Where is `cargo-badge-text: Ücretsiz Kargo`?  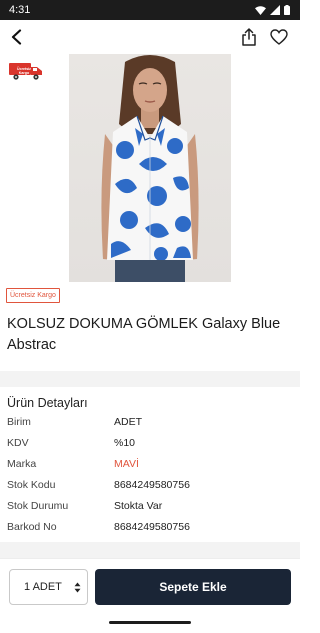
cargo-badge-text: Ücretsiz Kargo is located at coordinates (24, 71).